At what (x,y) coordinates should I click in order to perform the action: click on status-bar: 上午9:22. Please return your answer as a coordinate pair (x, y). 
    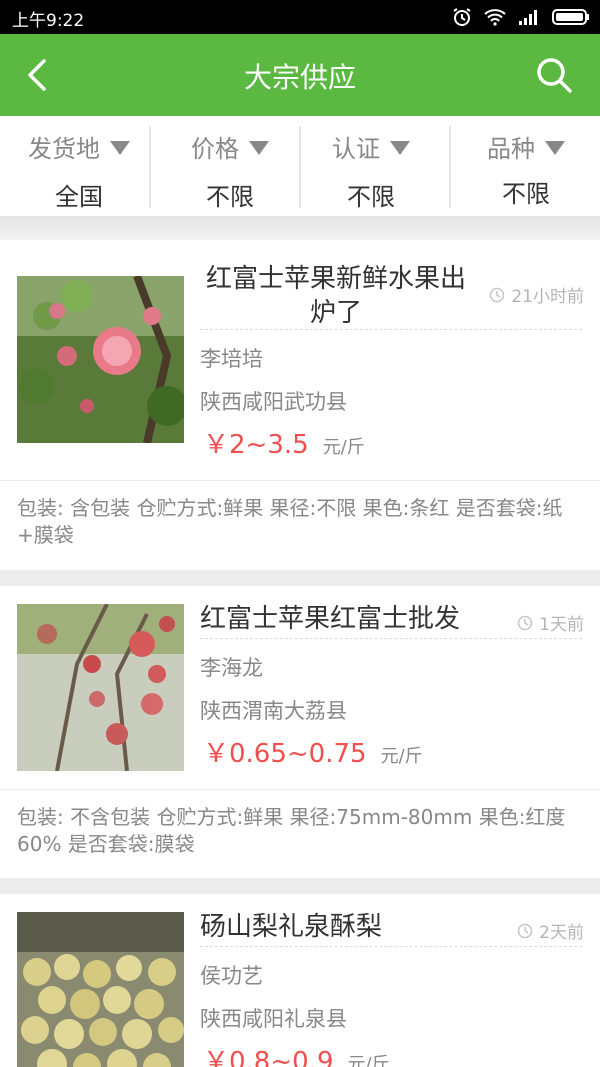
    Looking at the image, I should click on (300, 17).